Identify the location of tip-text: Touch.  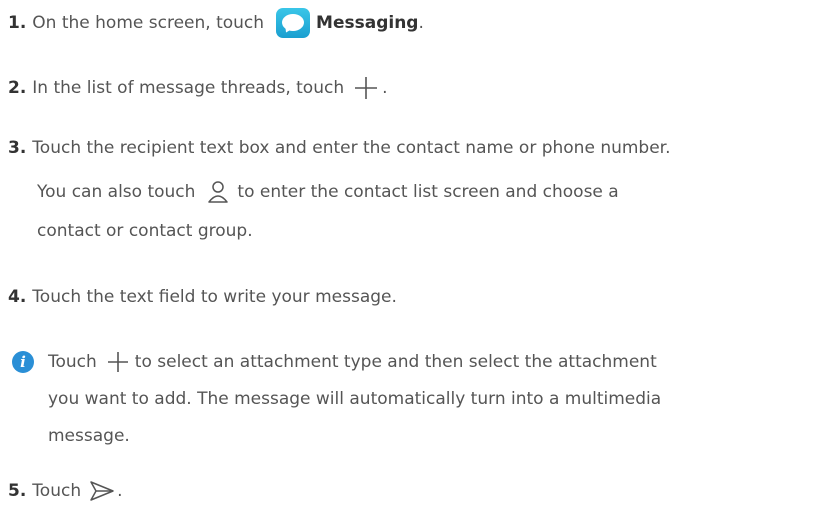
(72, 362).